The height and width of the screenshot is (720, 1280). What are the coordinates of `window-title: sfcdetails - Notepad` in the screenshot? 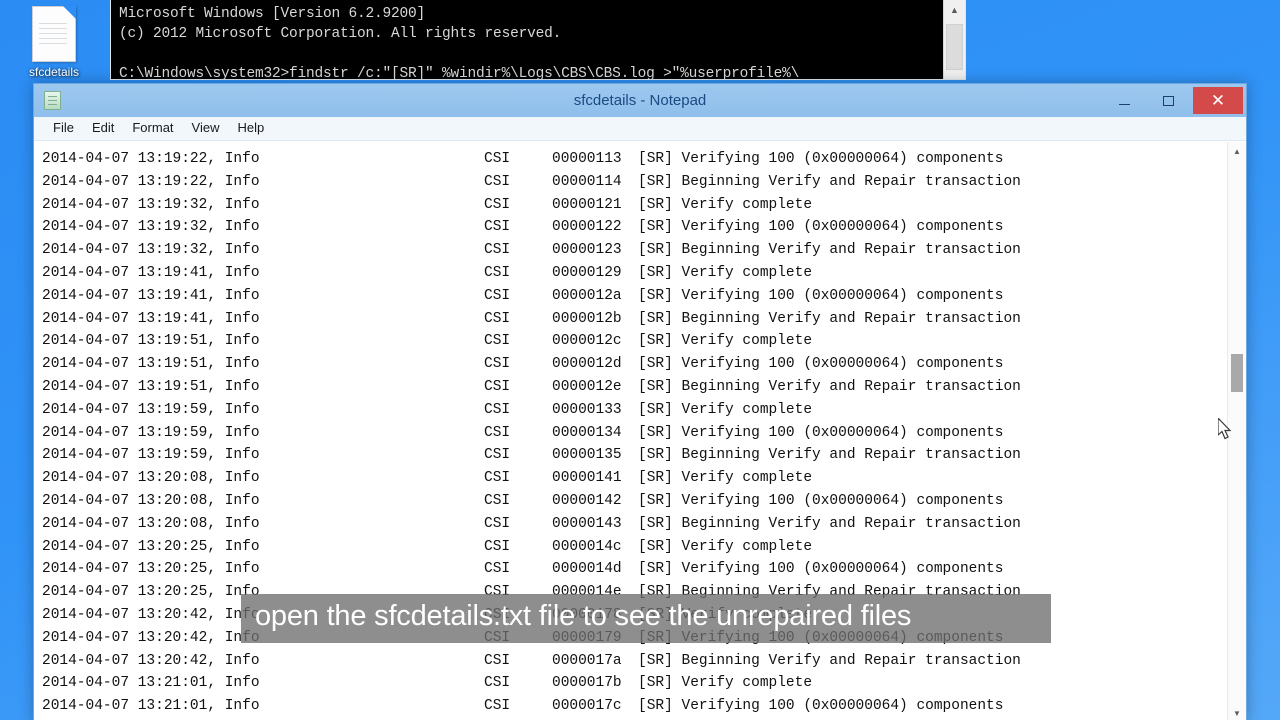 It's located at (640, 100).